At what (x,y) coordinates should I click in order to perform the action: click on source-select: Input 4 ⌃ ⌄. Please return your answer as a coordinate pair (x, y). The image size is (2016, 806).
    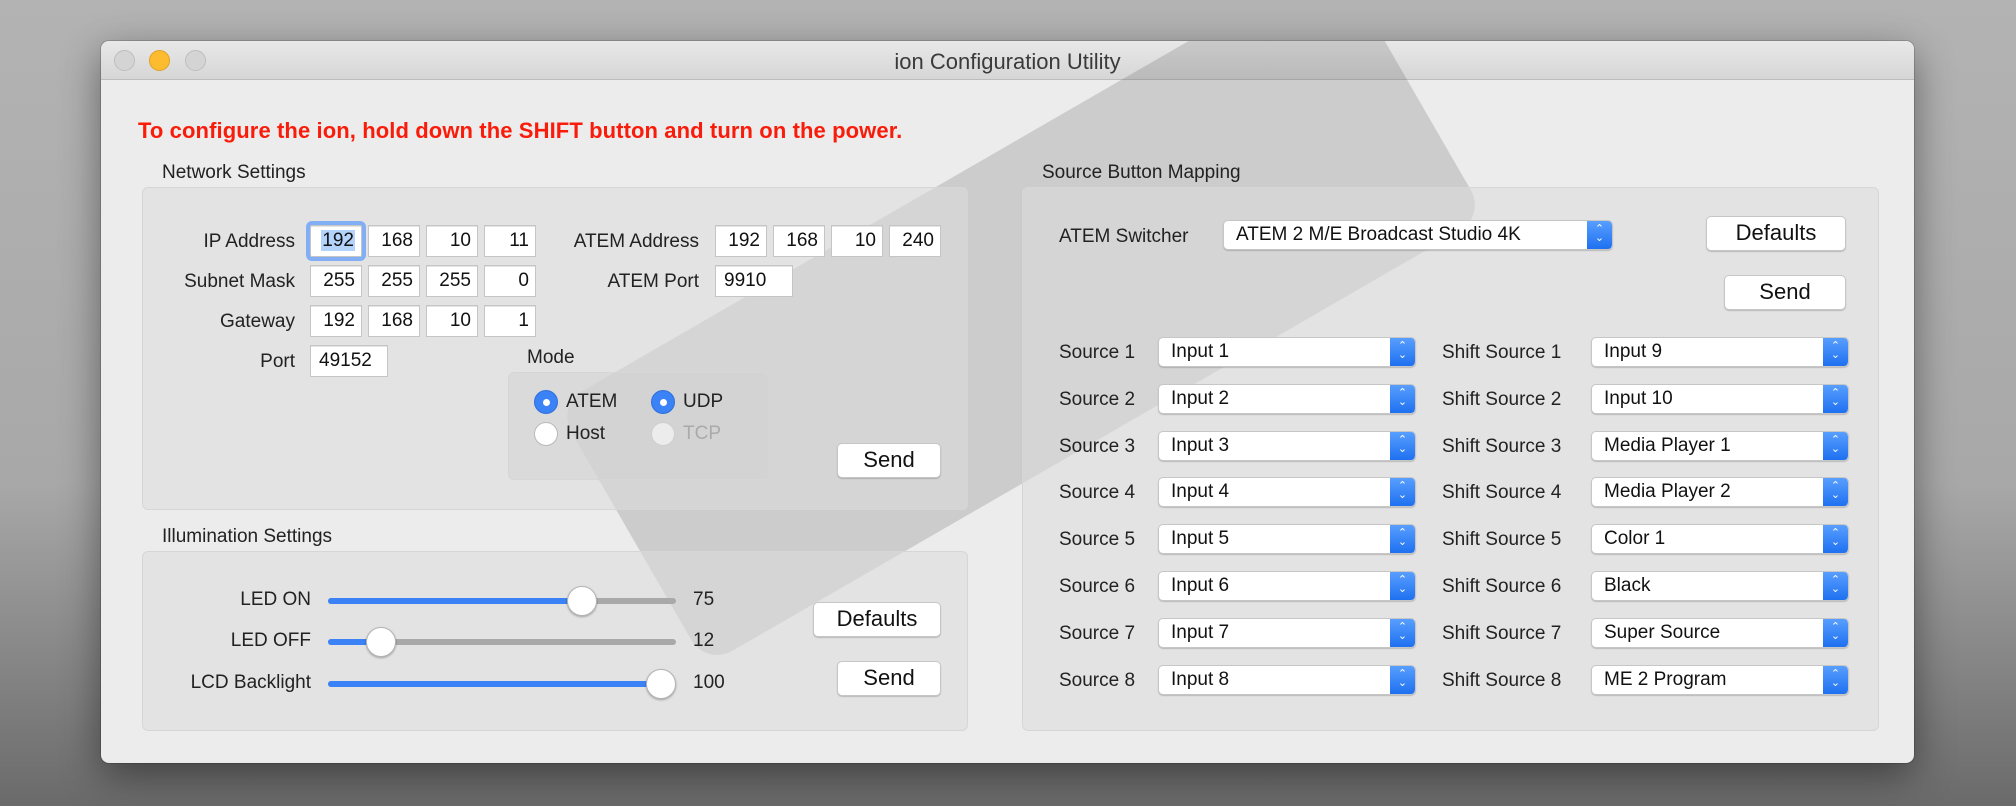
    Looking at the image, I should click on (1287, 492).